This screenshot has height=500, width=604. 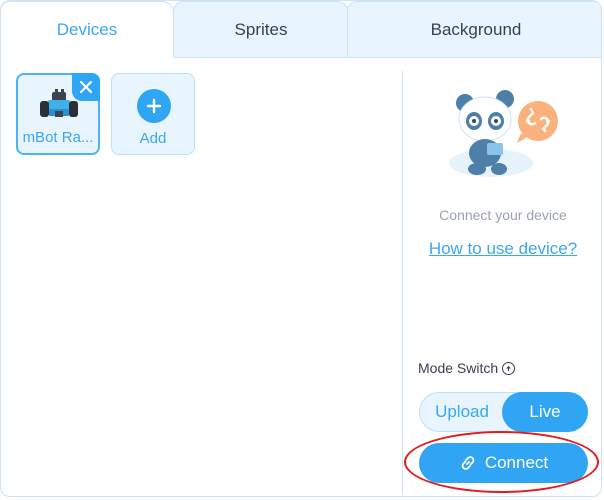 I want to click on help-icon, so click(x=509, y=368).